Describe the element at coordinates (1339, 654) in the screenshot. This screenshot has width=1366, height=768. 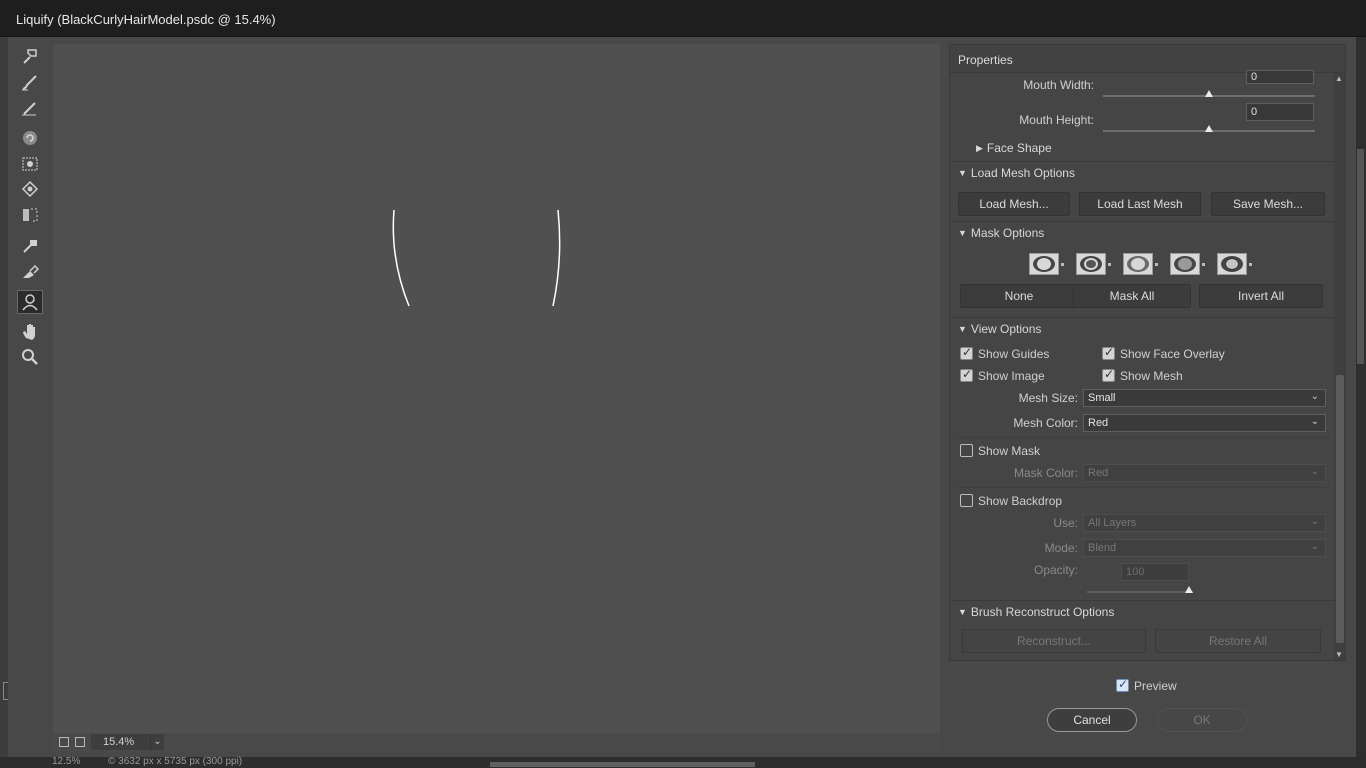
I see `scroll-down-icon: ▼` at that location.